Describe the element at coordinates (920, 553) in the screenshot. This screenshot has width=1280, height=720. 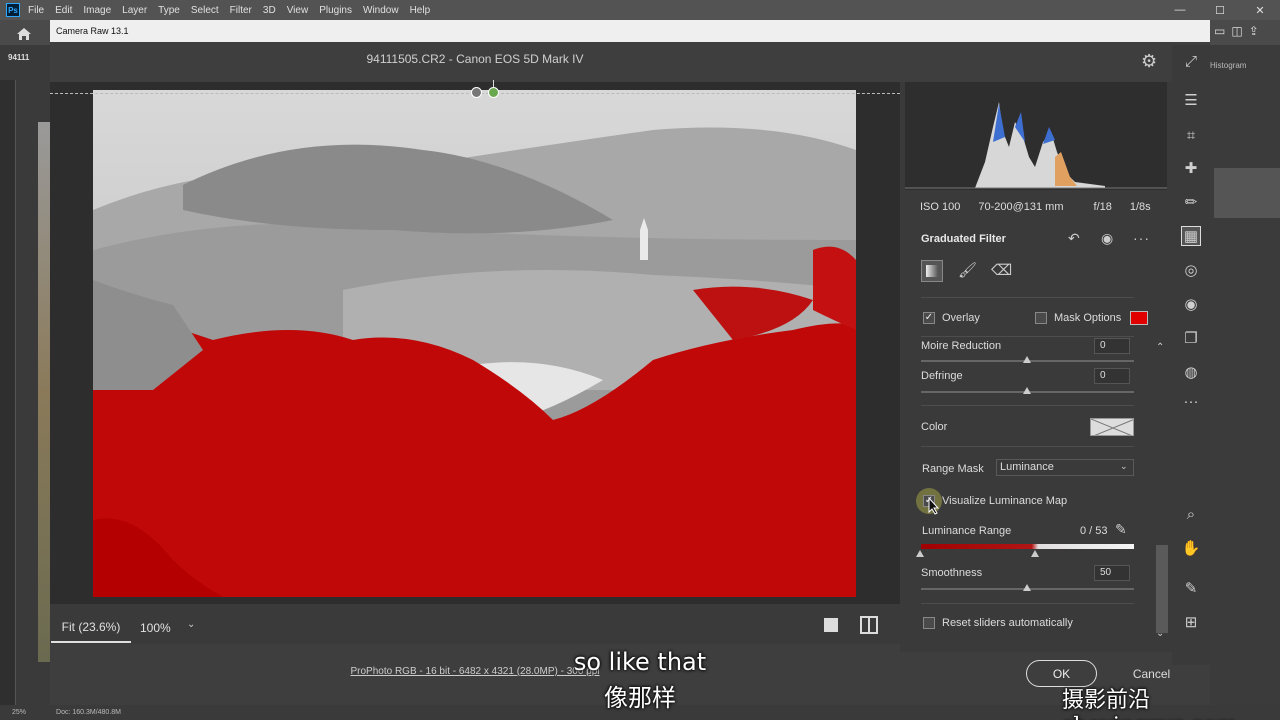
I see `luminance-low-handle` at that location.